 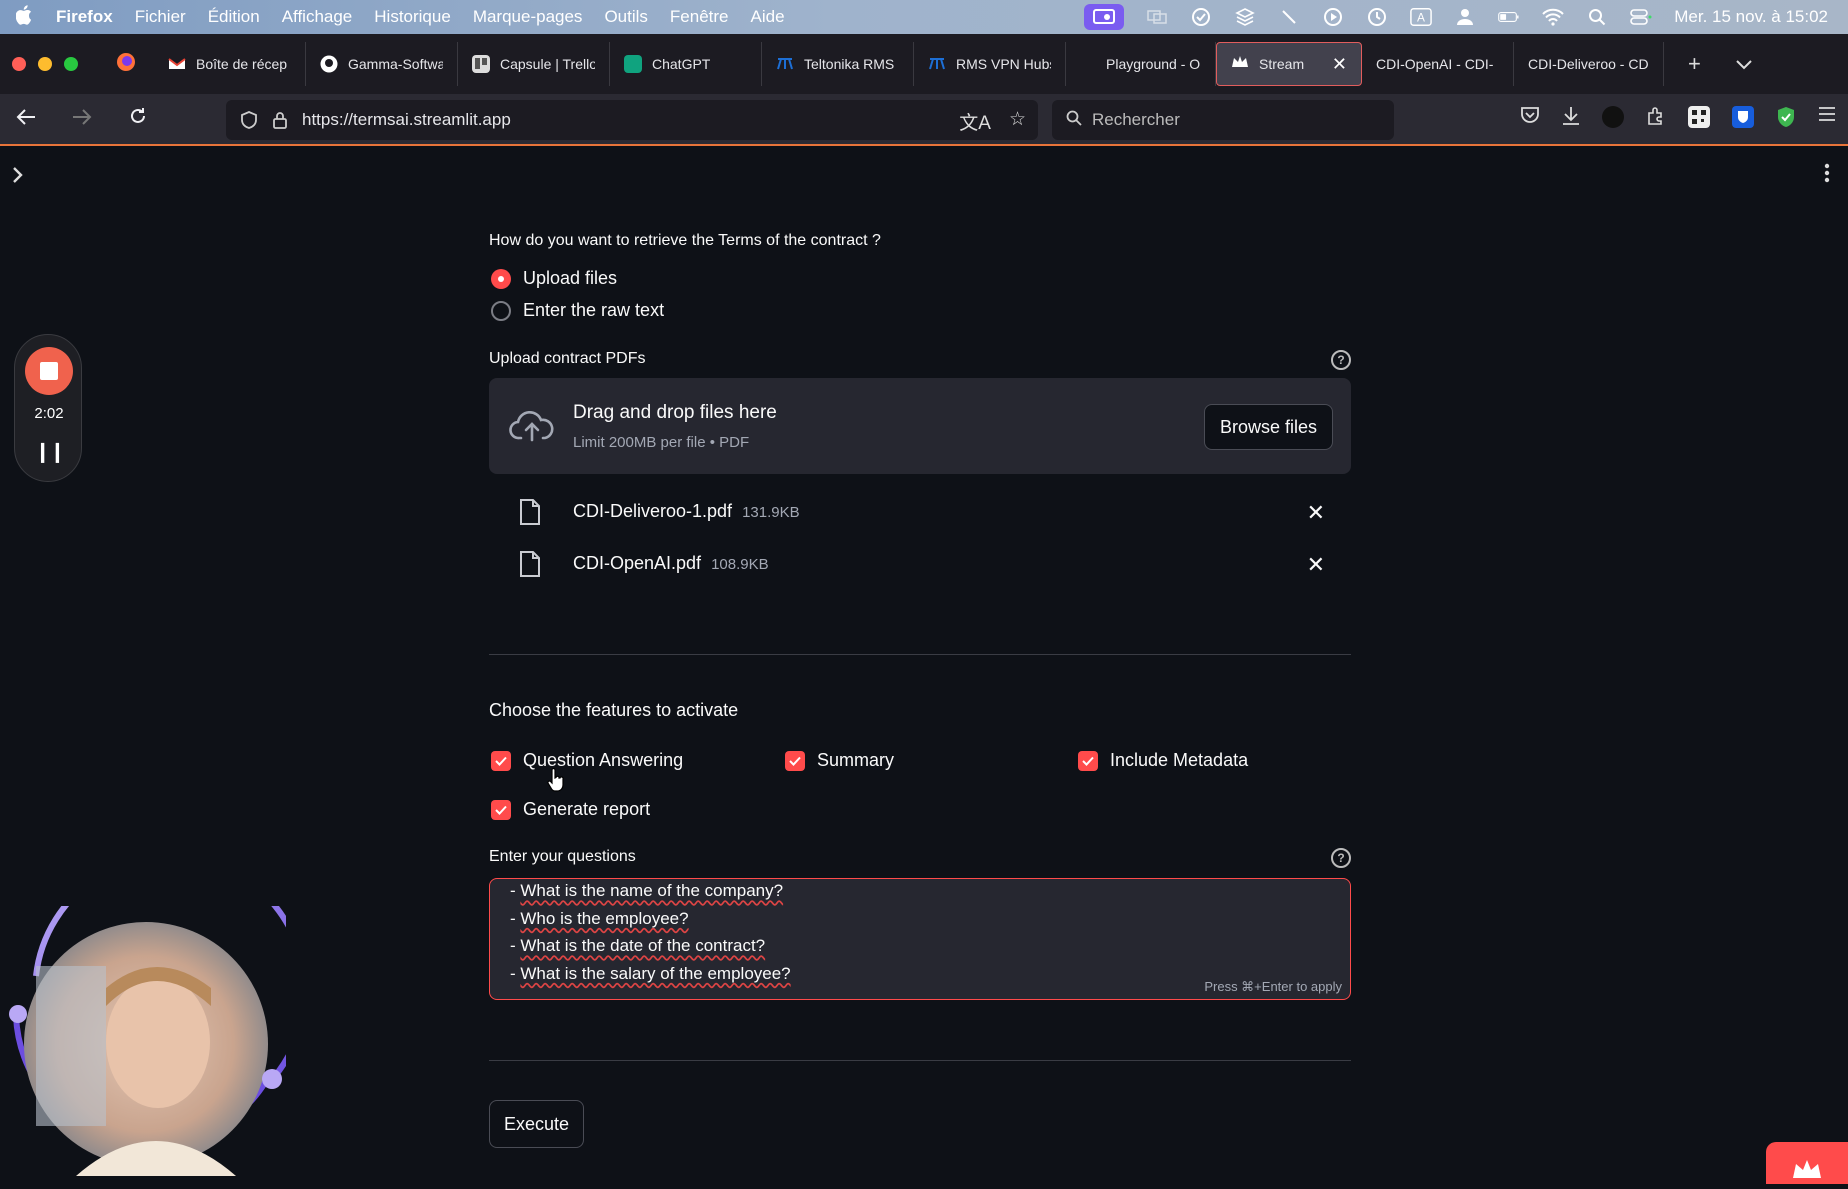 I want to click on tab-github: Gamma-Softwa, so click(x=382, y=64).